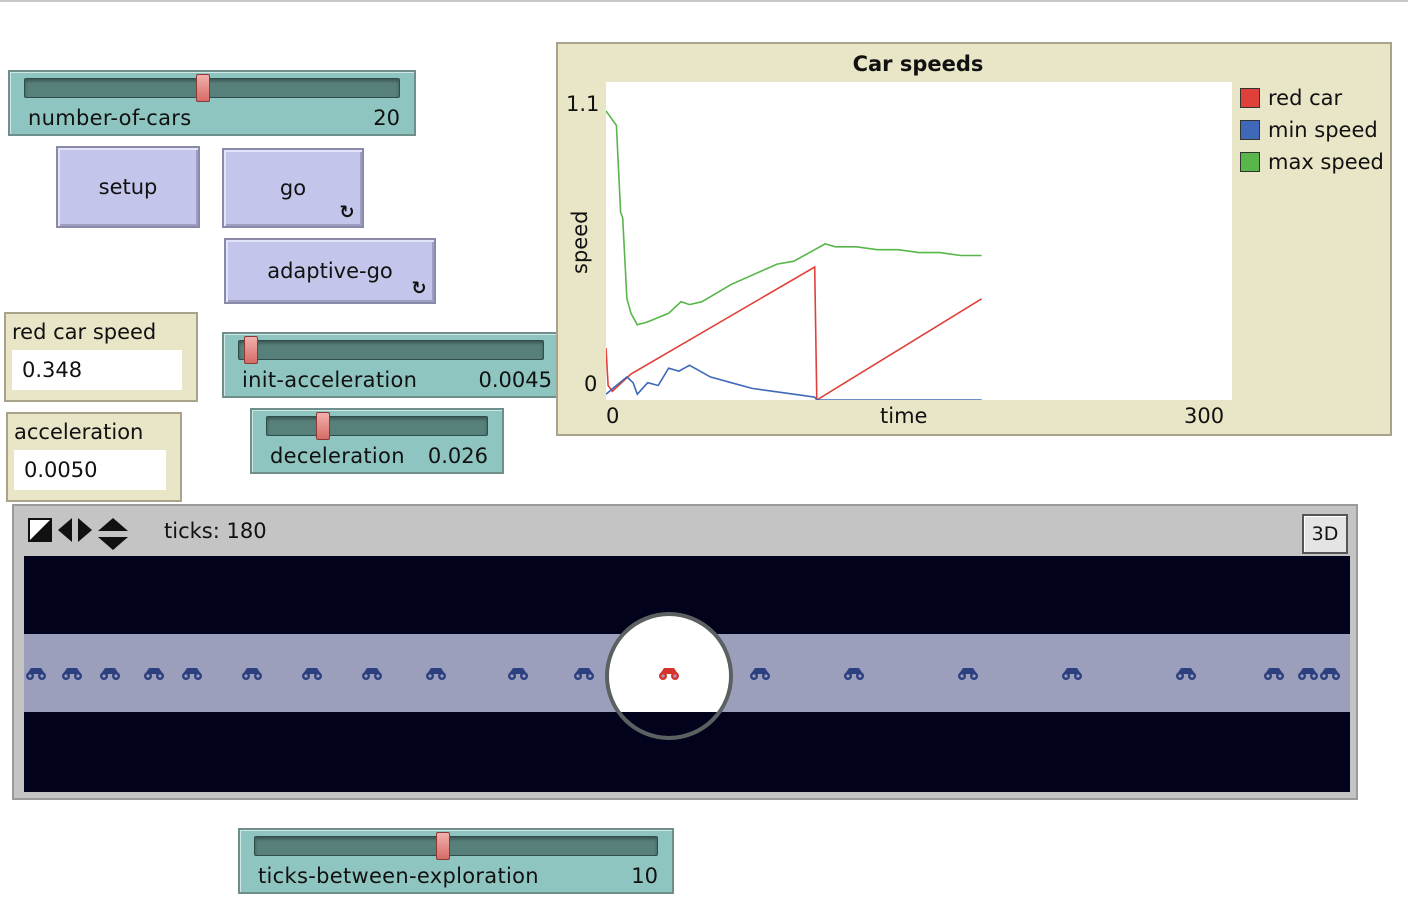  I want to click on plot-y-label: speed, so click(580, 242).